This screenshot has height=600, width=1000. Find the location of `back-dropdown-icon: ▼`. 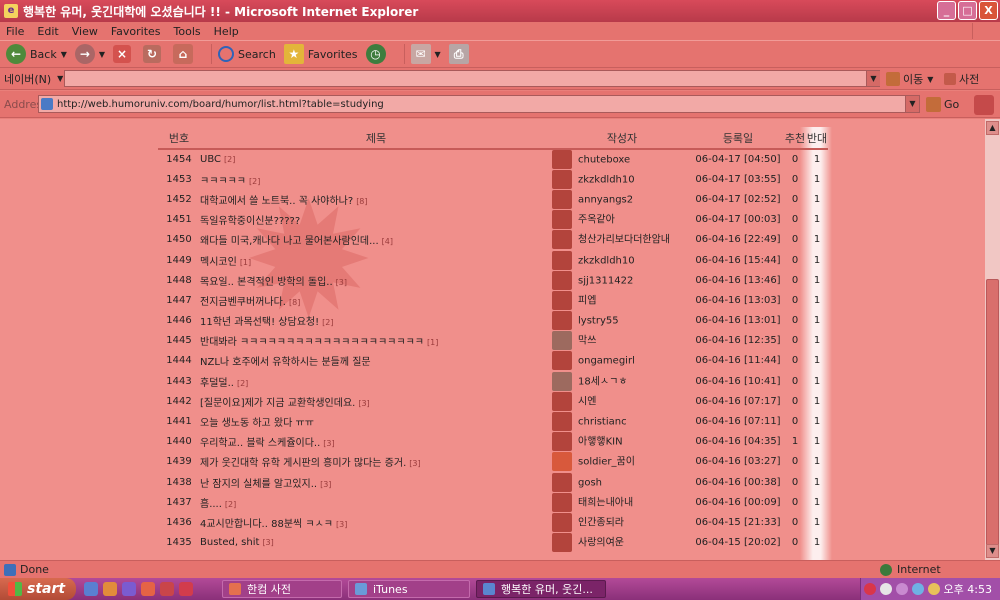

back-dropdown-icon: ▼ is located at coordinates (64, 54).